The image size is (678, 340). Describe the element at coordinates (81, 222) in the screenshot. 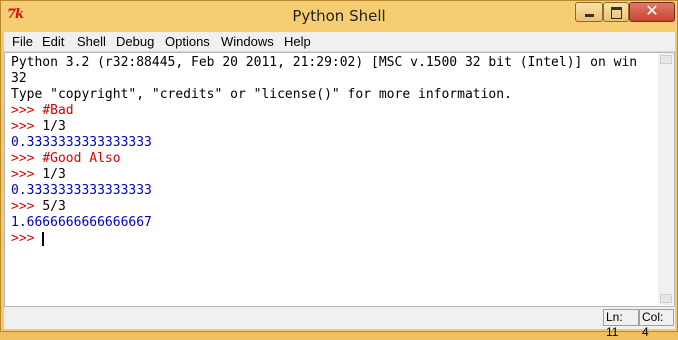

I see `shell-output: 1.6666666666666667` at that location.